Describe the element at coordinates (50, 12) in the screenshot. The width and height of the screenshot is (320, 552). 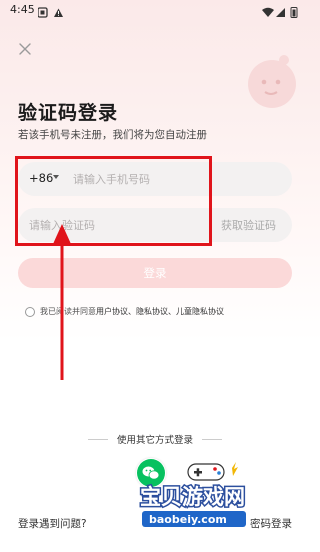
I see `notification-icons` at that location.